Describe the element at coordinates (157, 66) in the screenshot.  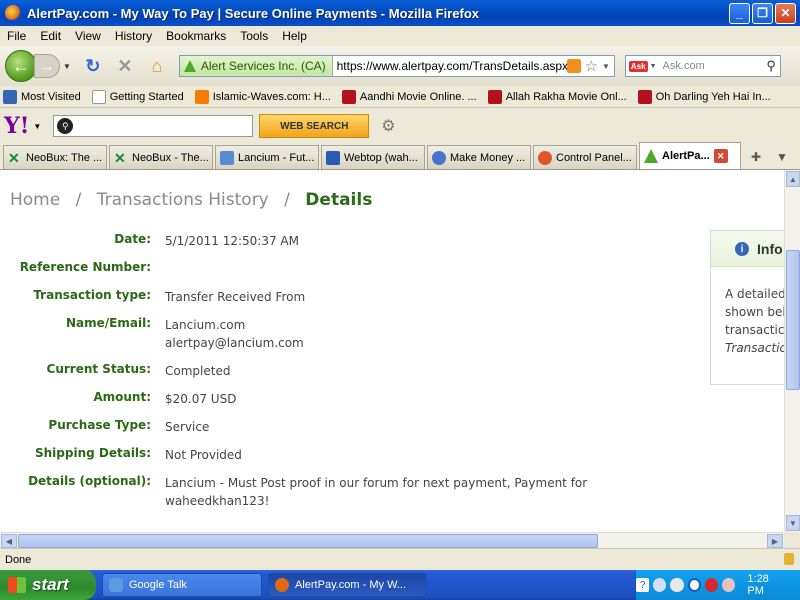
I see `home-icon: ⌂` at that location.